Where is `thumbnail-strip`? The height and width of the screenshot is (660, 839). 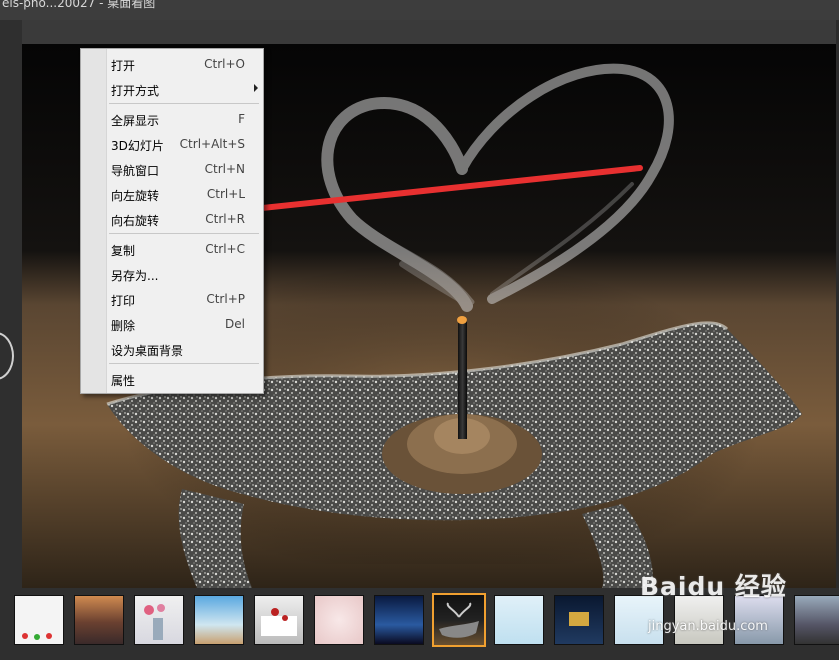 thumbnail-strip is located at coordinates (419, 624).